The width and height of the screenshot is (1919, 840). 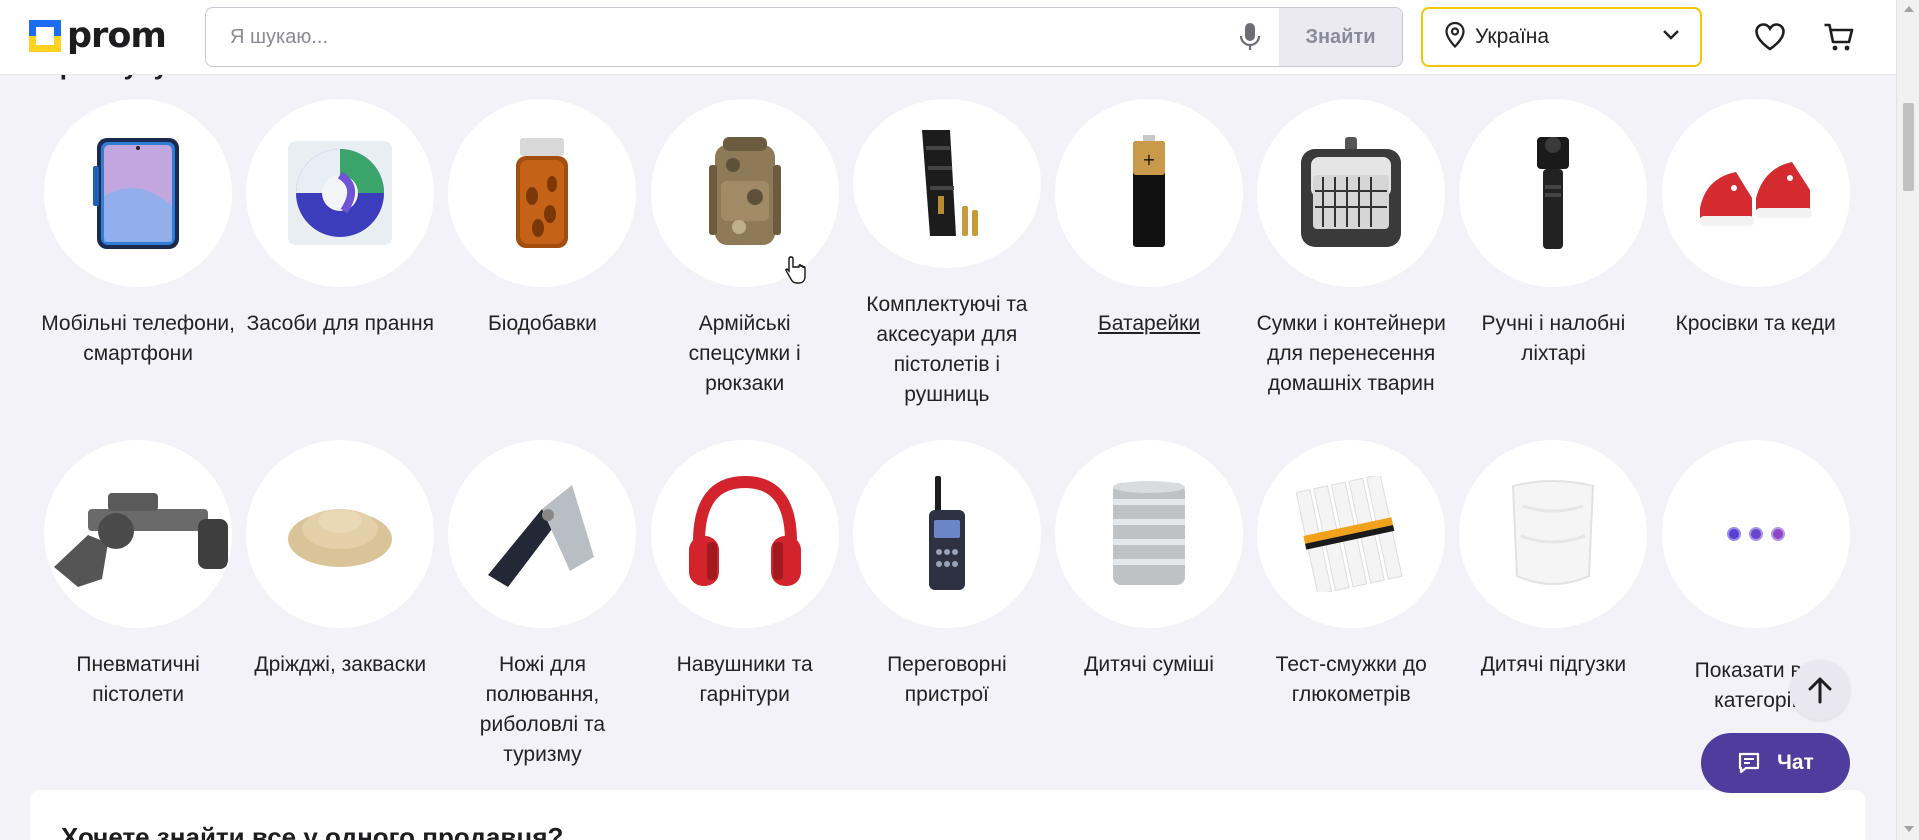 I want to click on category-item: + Батарейки, so click(x=1149, y=254).